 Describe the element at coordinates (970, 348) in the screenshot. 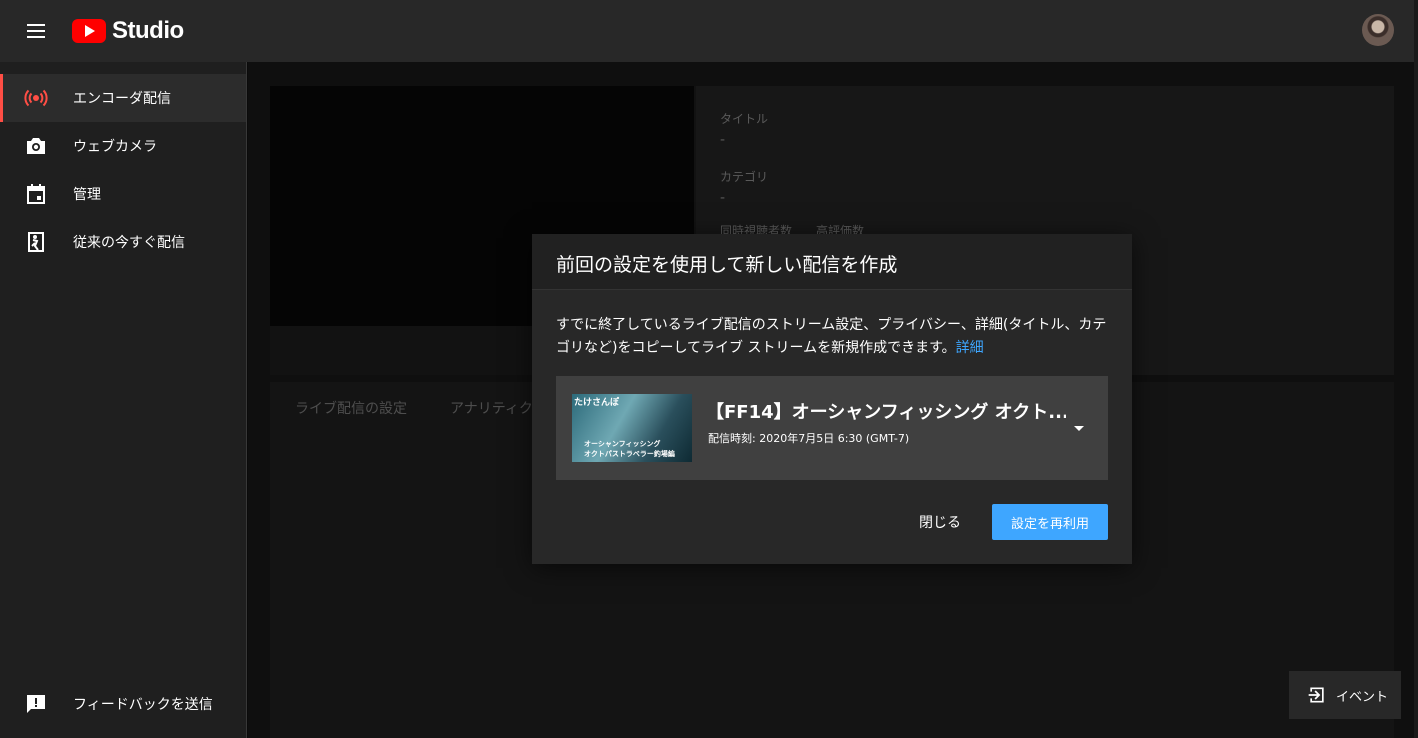

I see `details-link: 詳細` at that location.